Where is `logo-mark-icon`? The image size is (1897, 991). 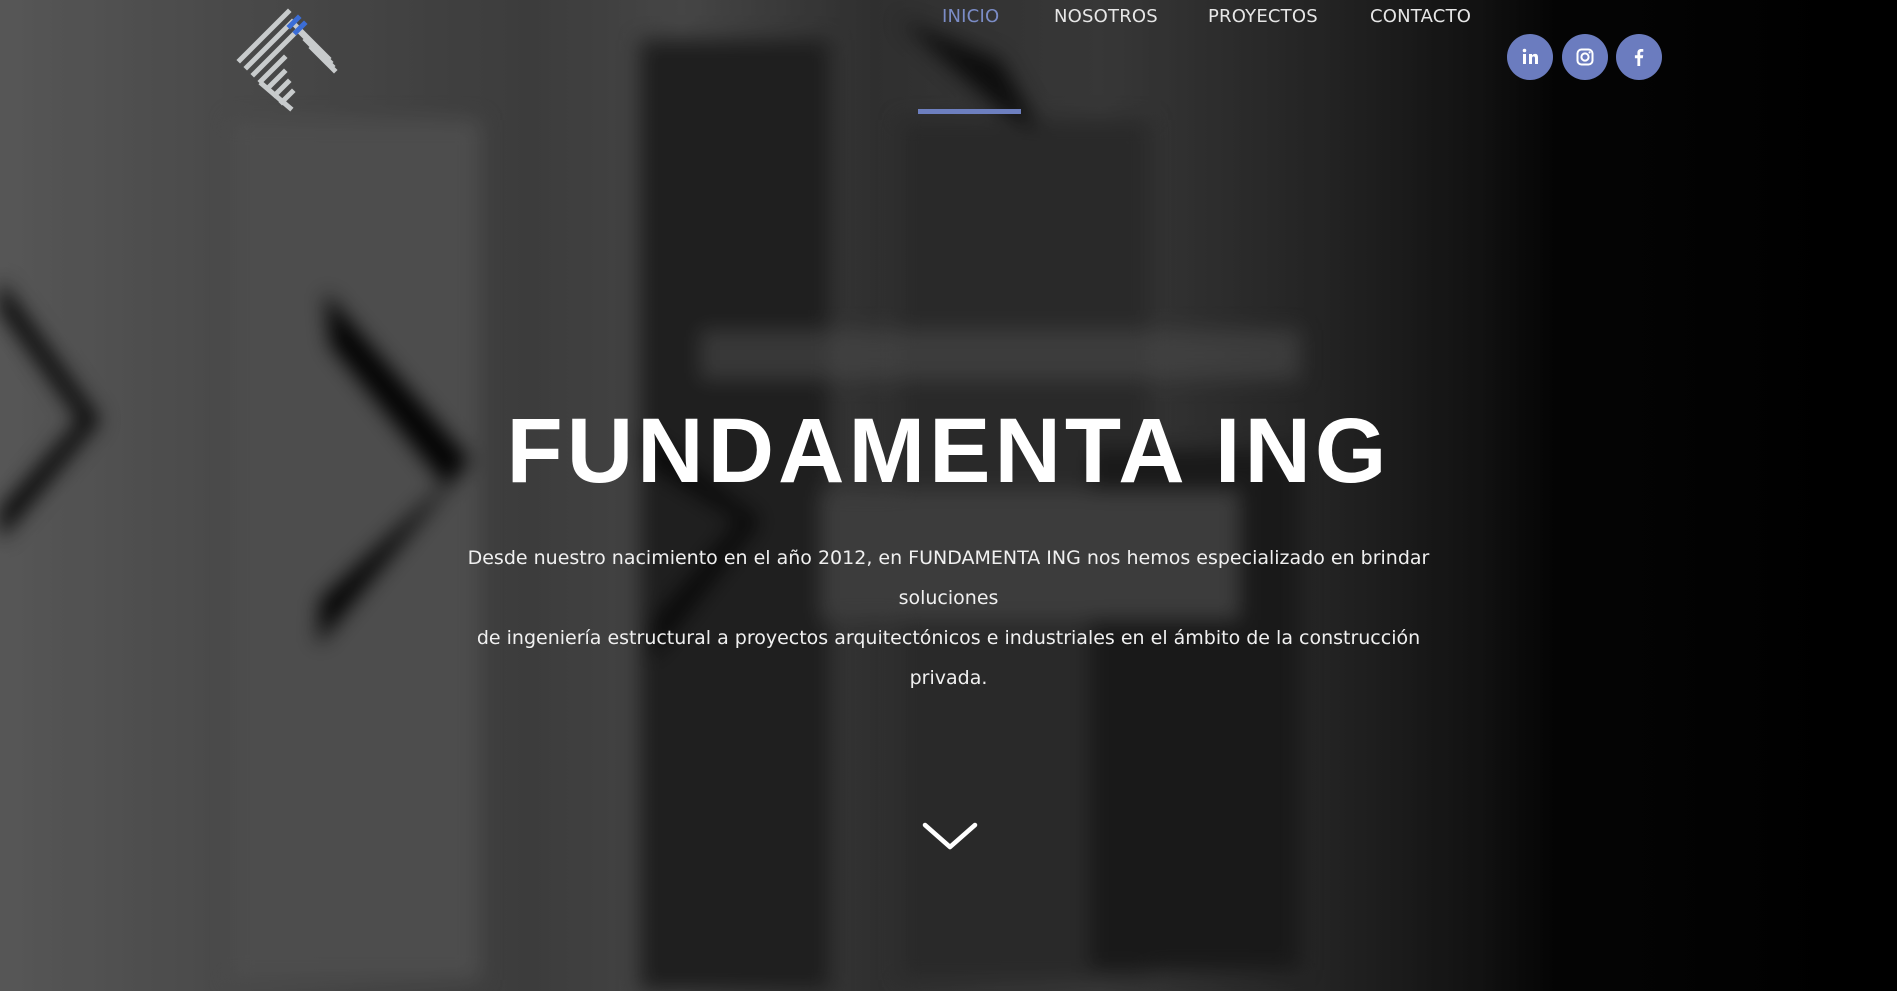 logo-mark-icon is located at coordinates (287, 60).